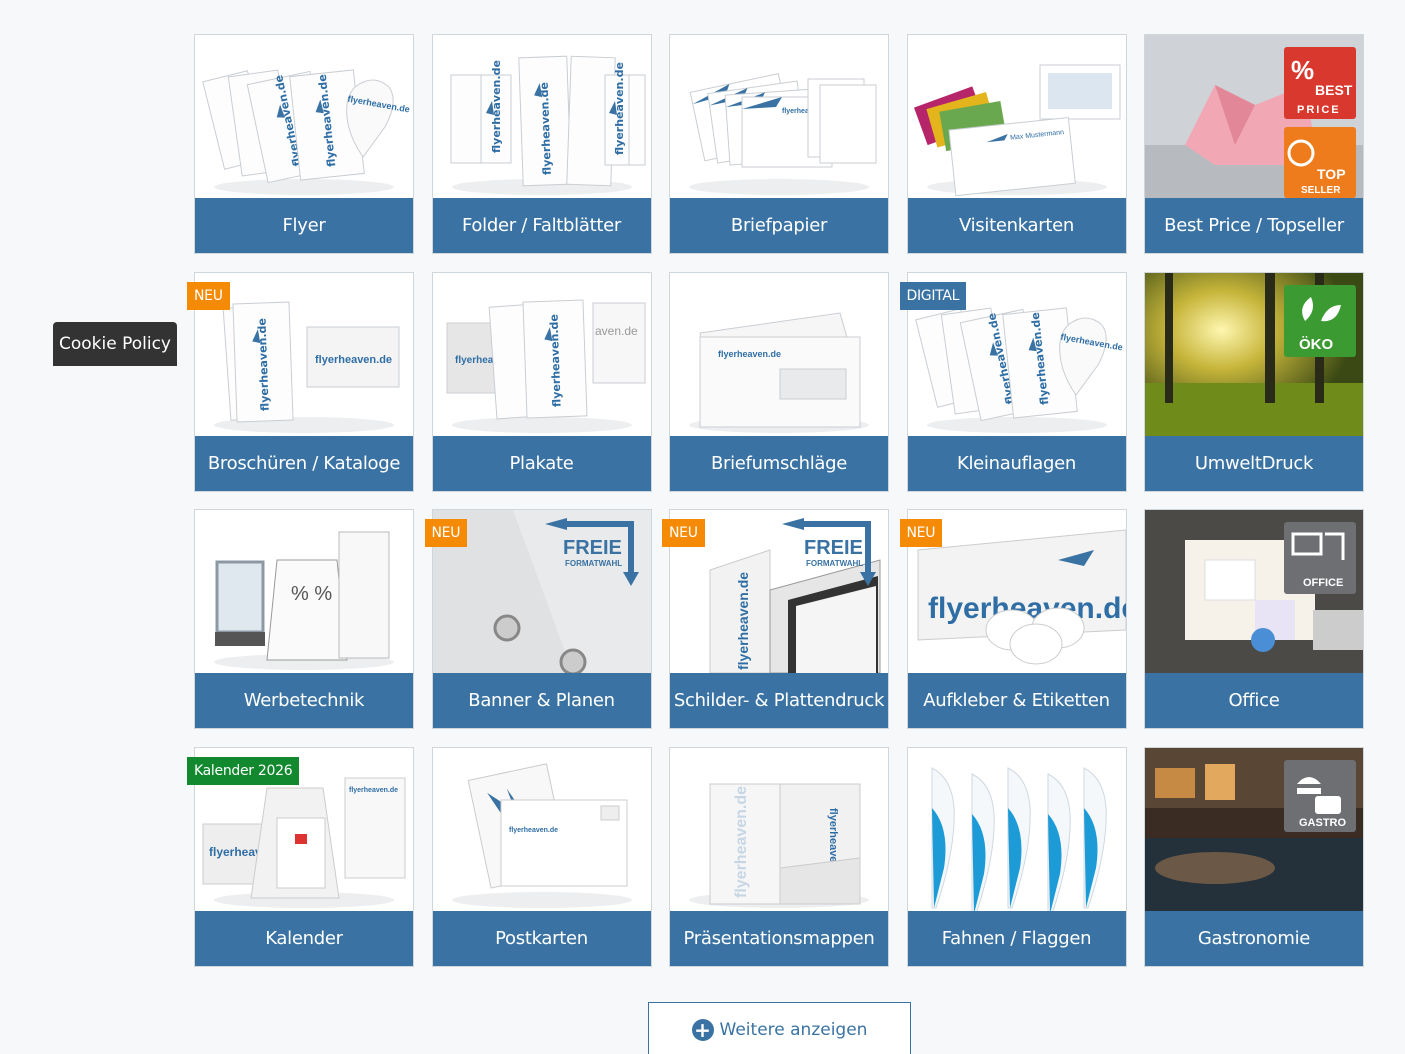 Image resolution: width=1405 pixels, height=1054 pixels. I want to click on category-card: ÖKO UmweltDruck, so click(1254, 381).